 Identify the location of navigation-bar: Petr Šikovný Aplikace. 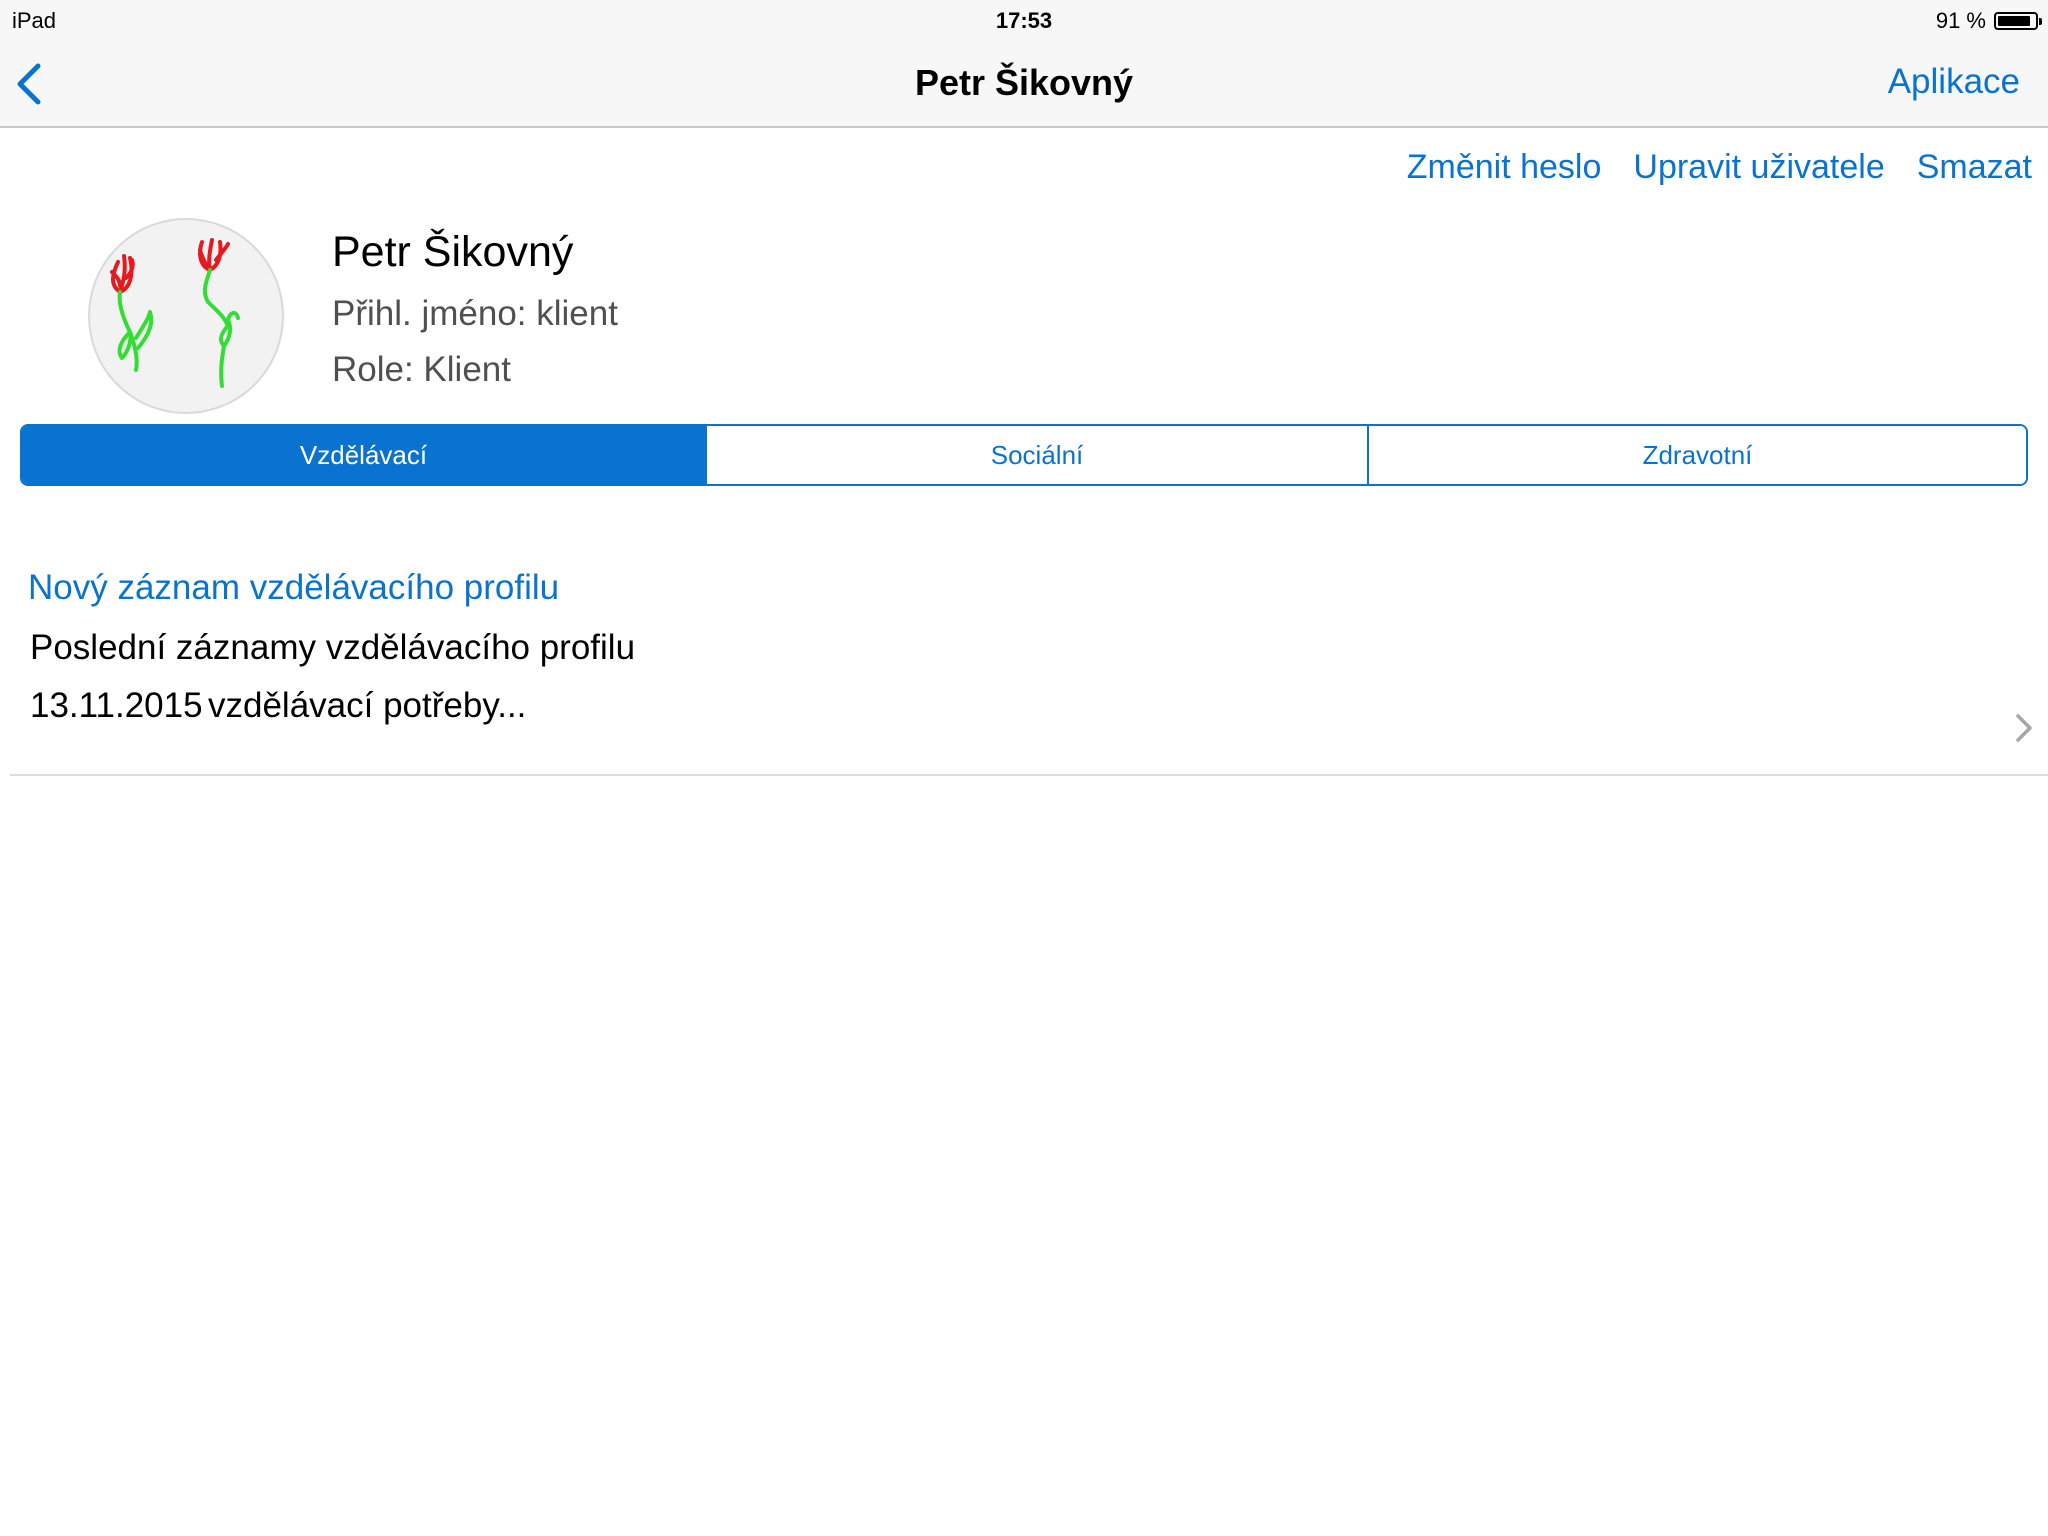
(1024, 84).